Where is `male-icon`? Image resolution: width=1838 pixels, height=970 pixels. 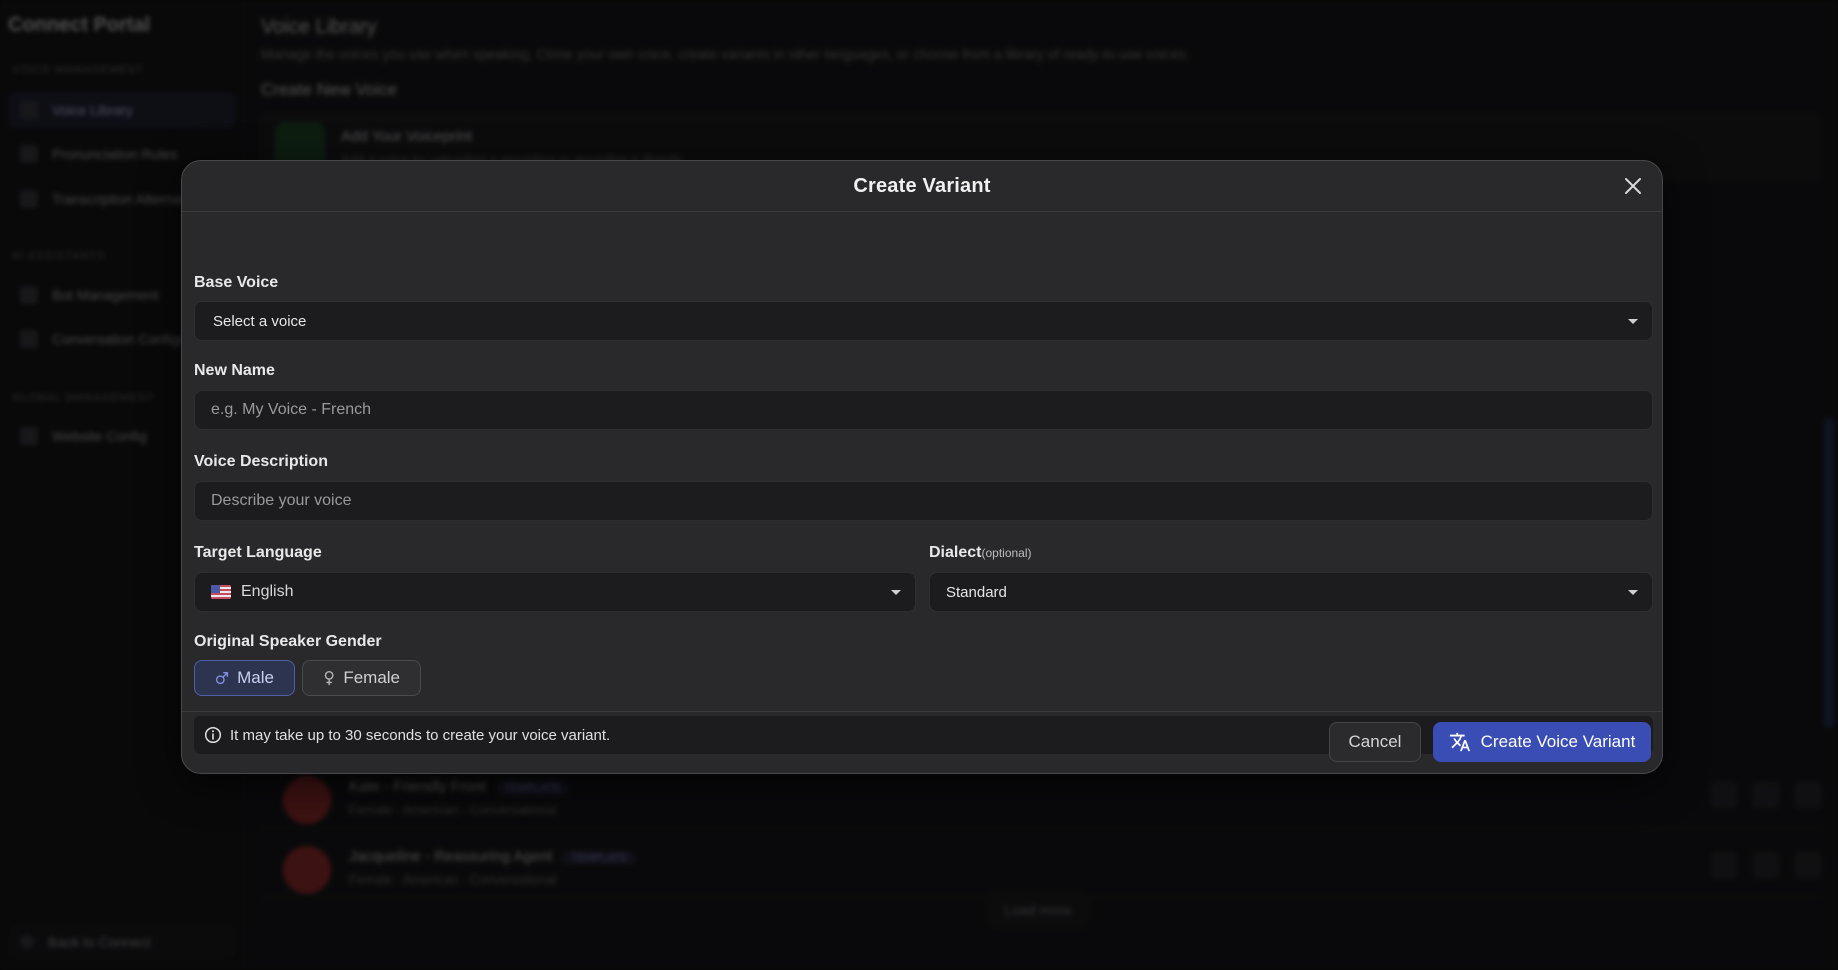 male-icon is located at coordinates (222, 678).